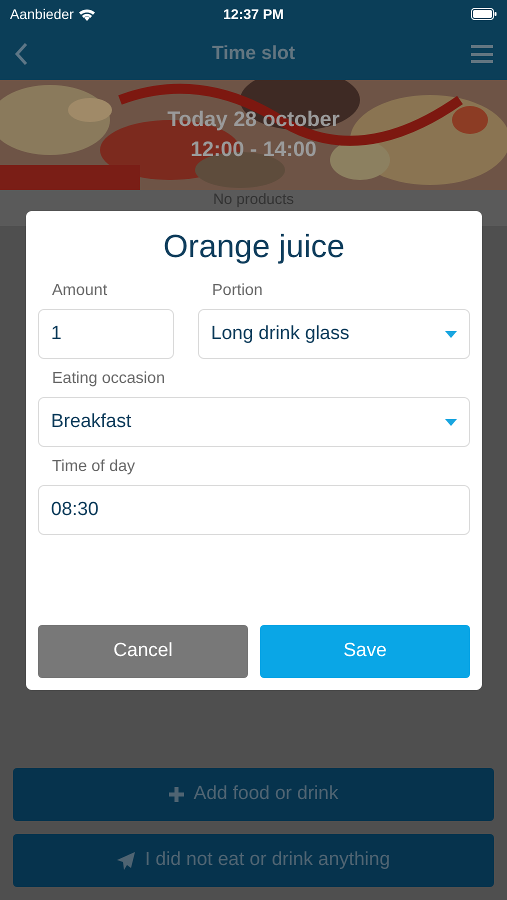  What do you see at coordinates (237, 291) in the screenshot?
I see `field-label: Portion` at bounding box center [237, 291].